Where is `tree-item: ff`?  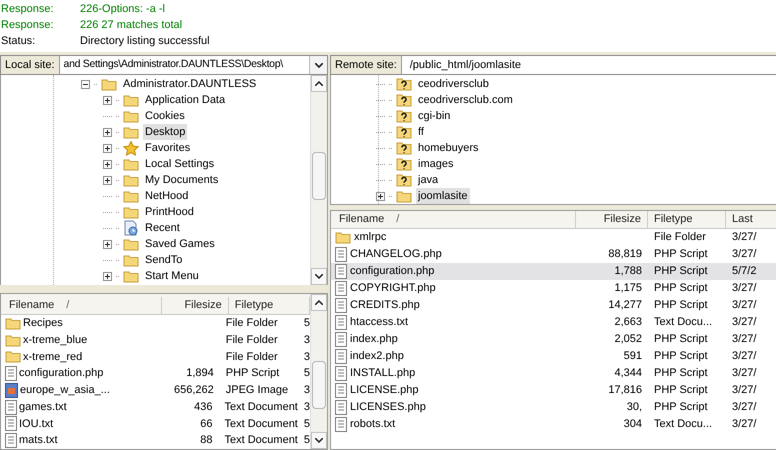 tree-item: ff is located at coordinates (421, 132).